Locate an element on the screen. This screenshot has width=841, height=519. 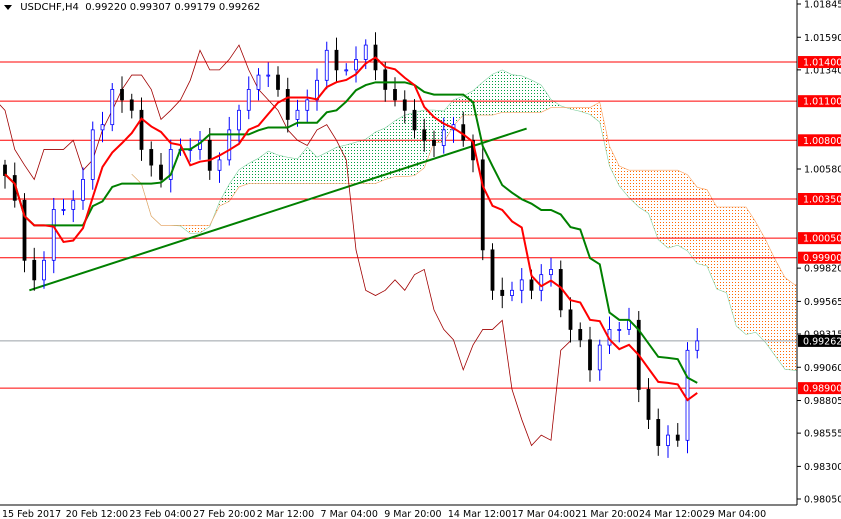
bid-price-label: 0.99262 is located at coordinates (822, 341).